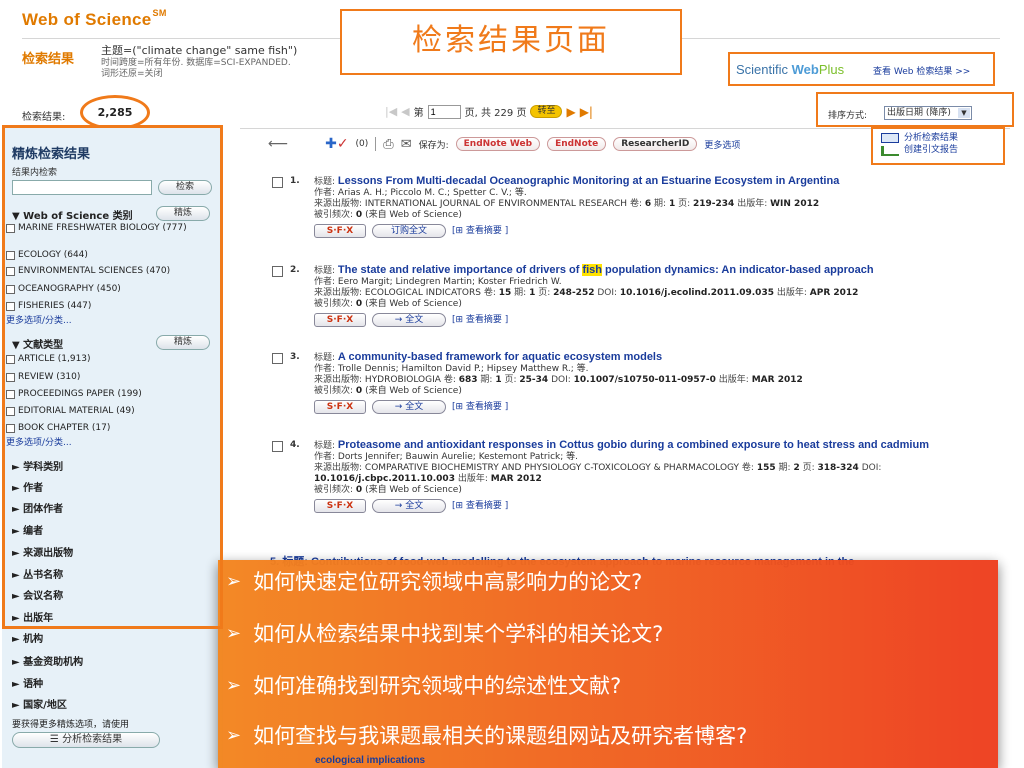  I want to click on record-number: 2., so click(295, 270).